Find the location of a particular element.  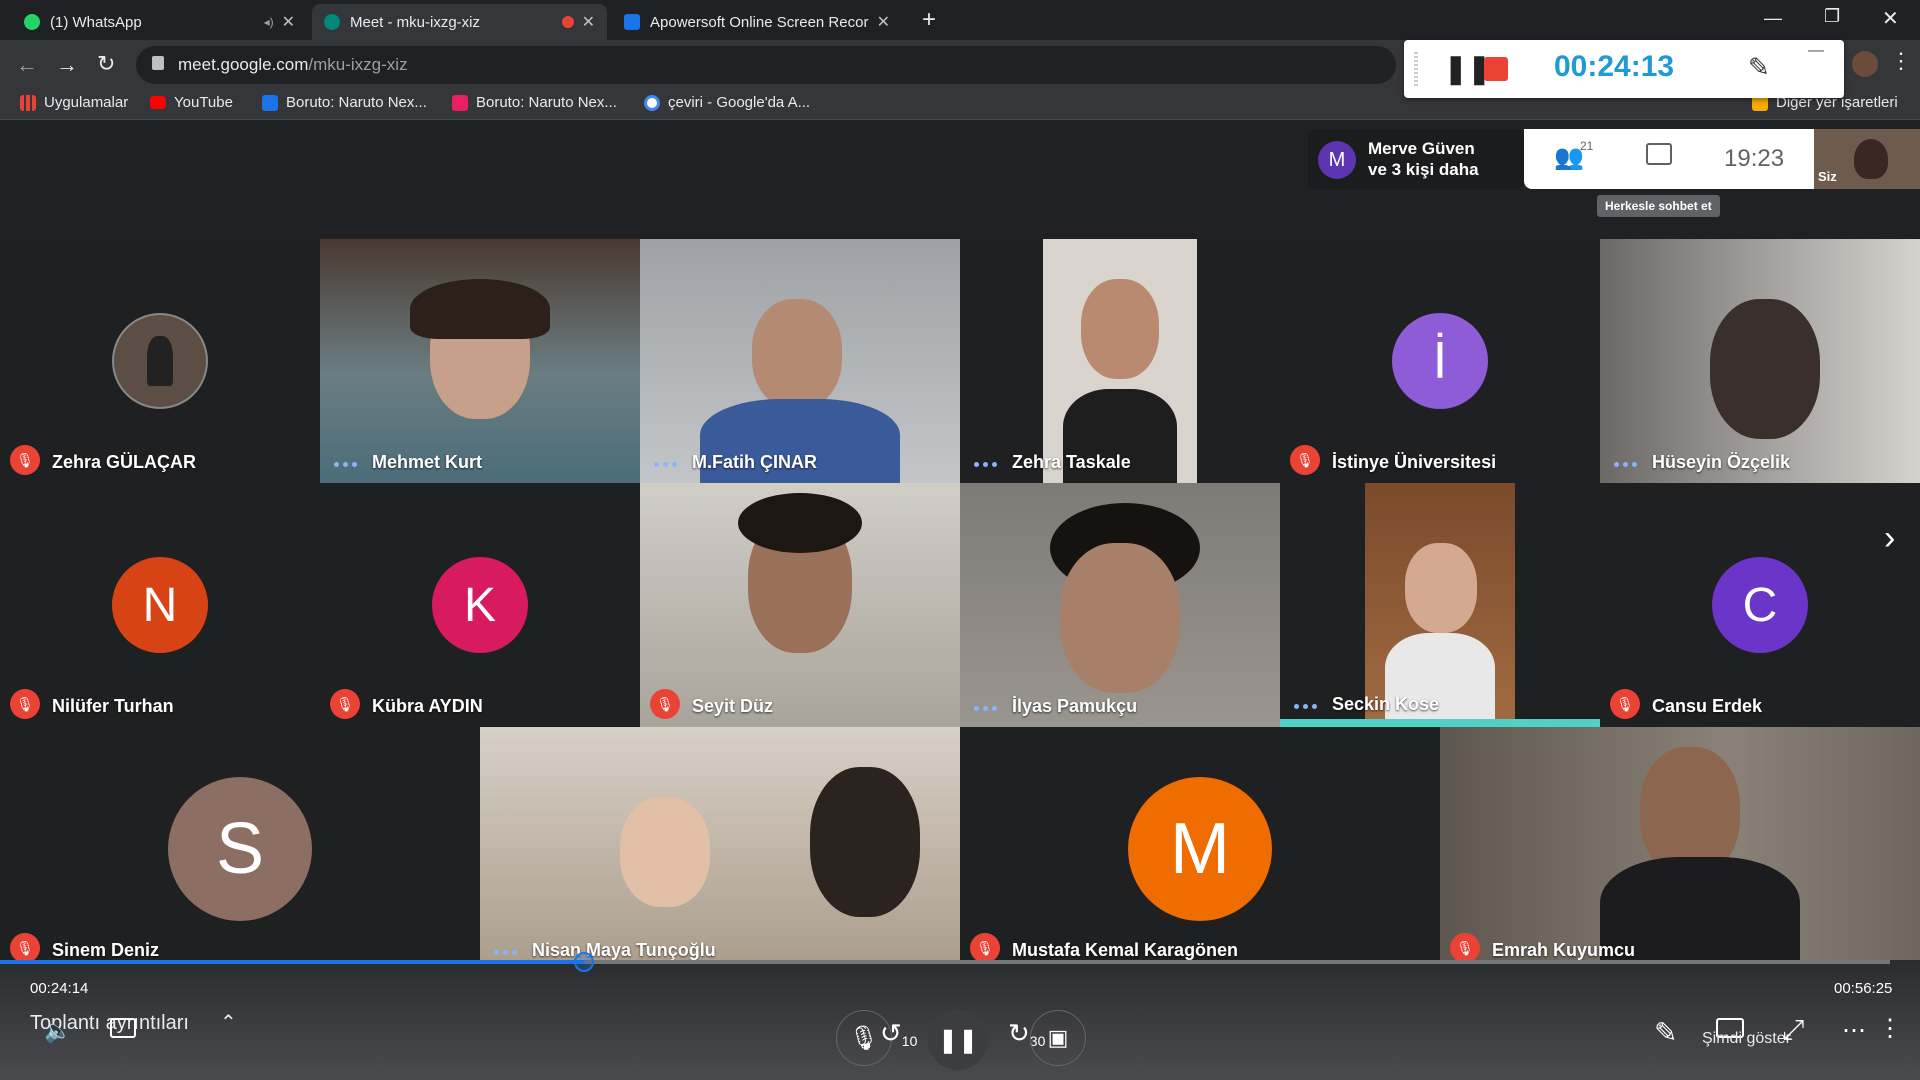

pen-icon: ✎ is located at coordinates (1759, 67).